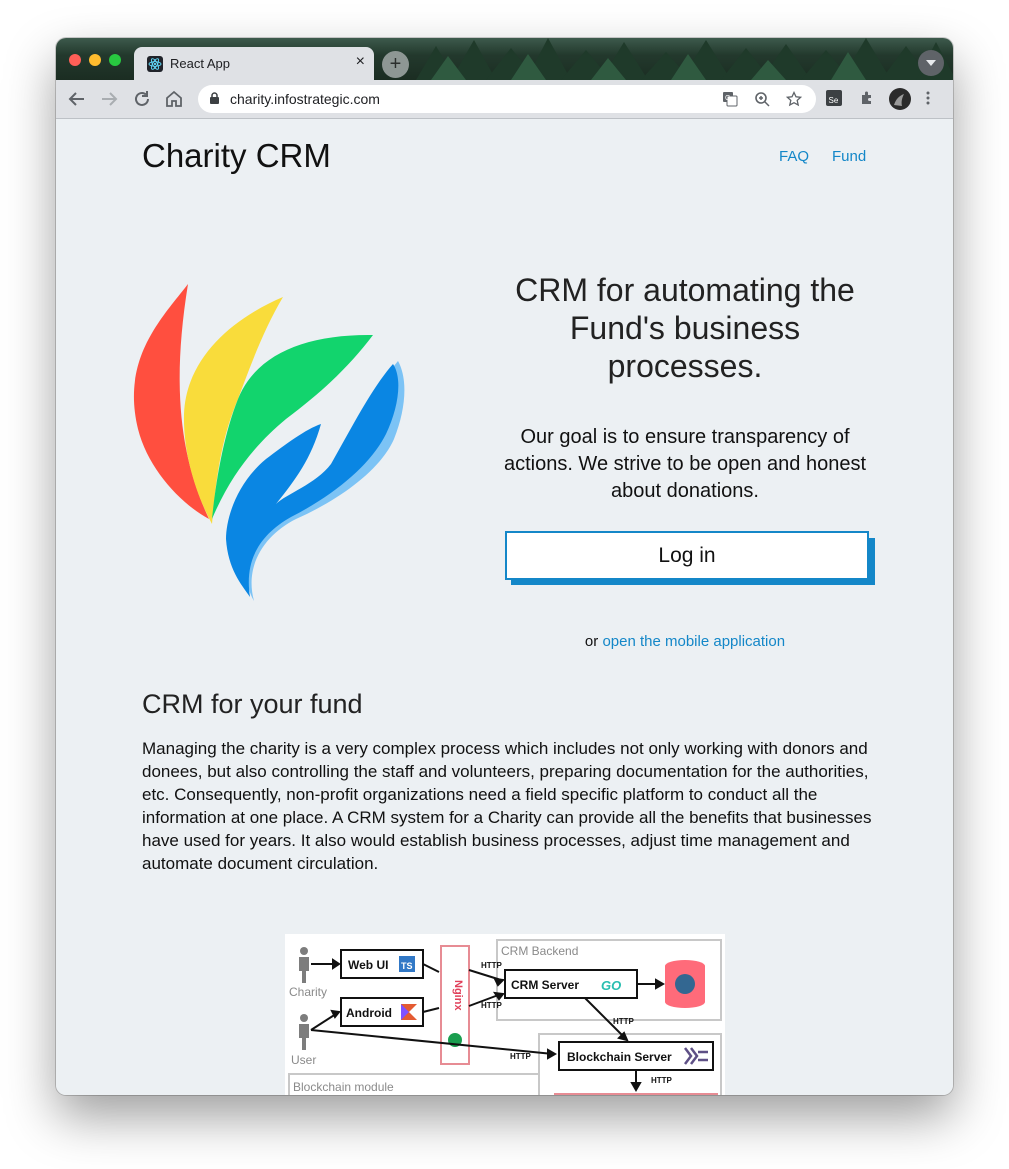  What do you see at coordinates (794, 156) in the screenshot?
I see `nav-link-faq: FAQ` at bounding box center [794, 156].